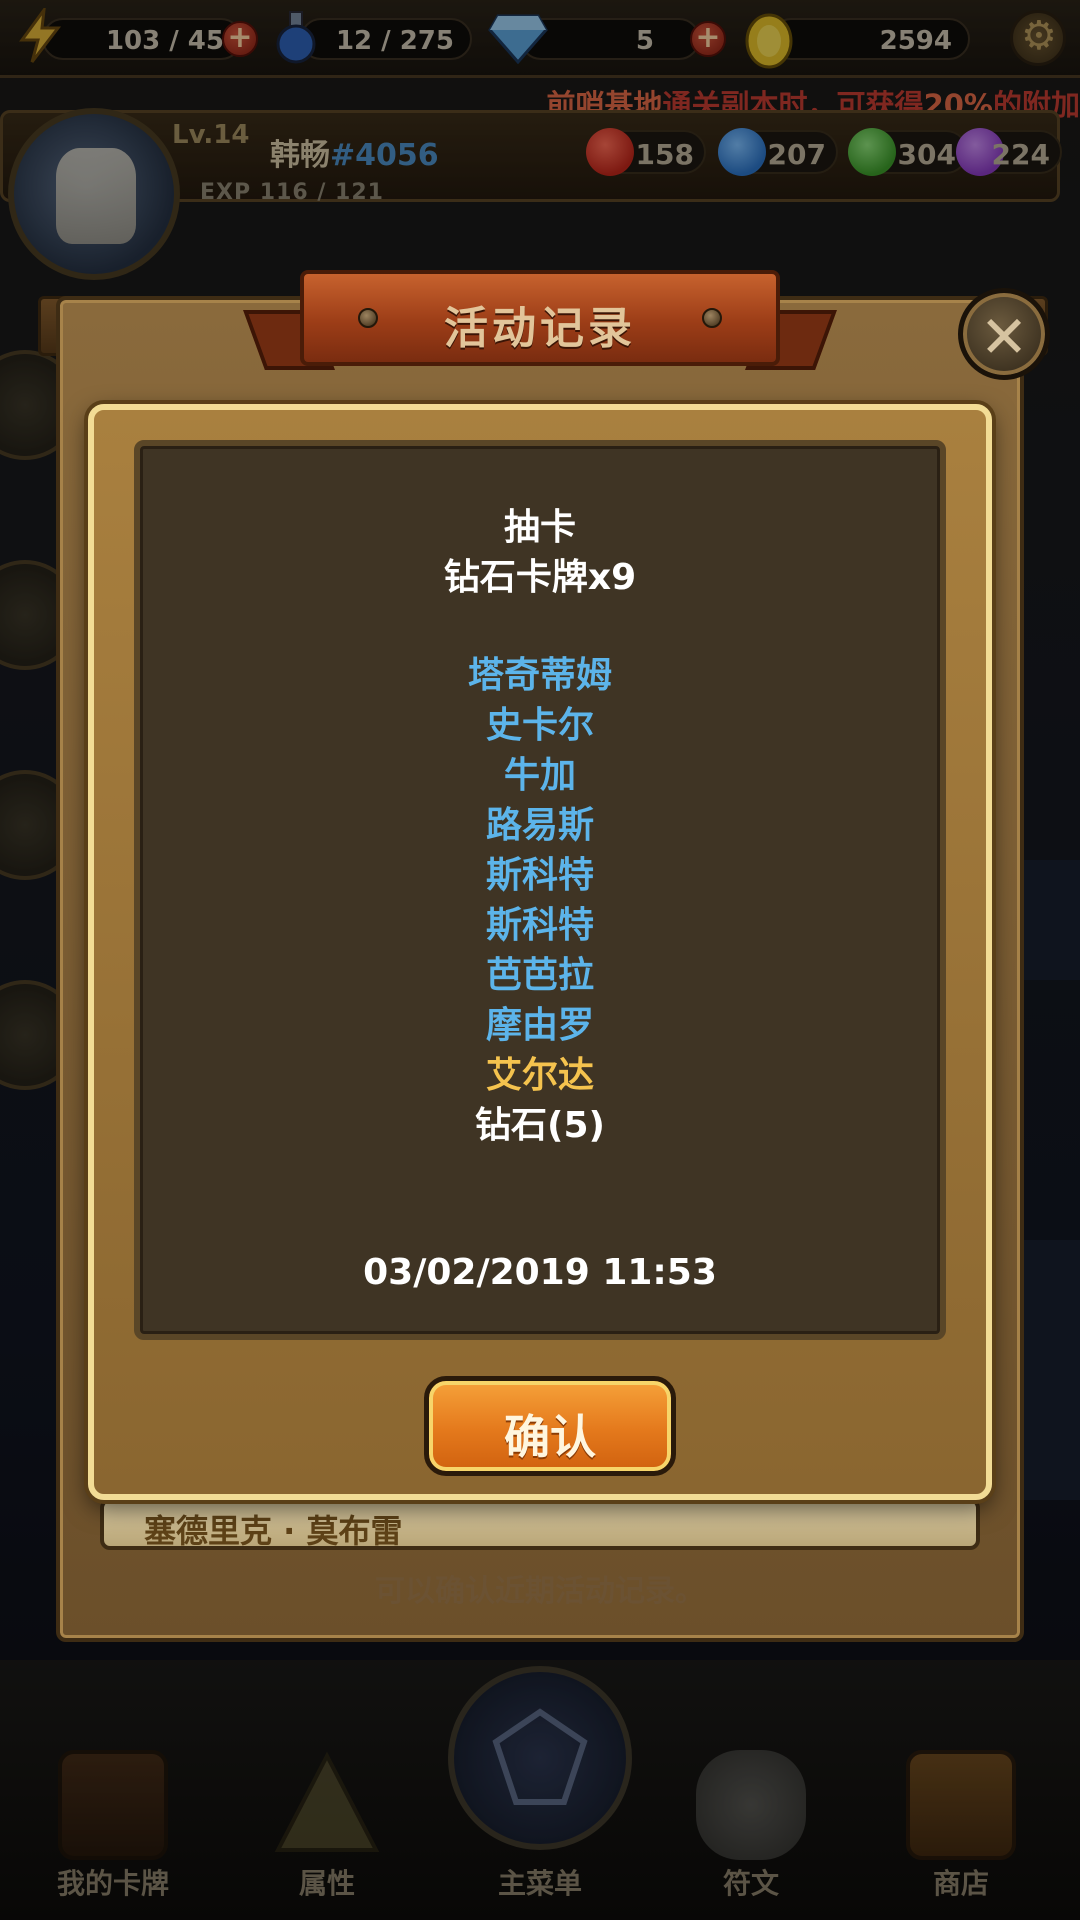  I want to click on panel-title: 活动记录, so click(540, 328).